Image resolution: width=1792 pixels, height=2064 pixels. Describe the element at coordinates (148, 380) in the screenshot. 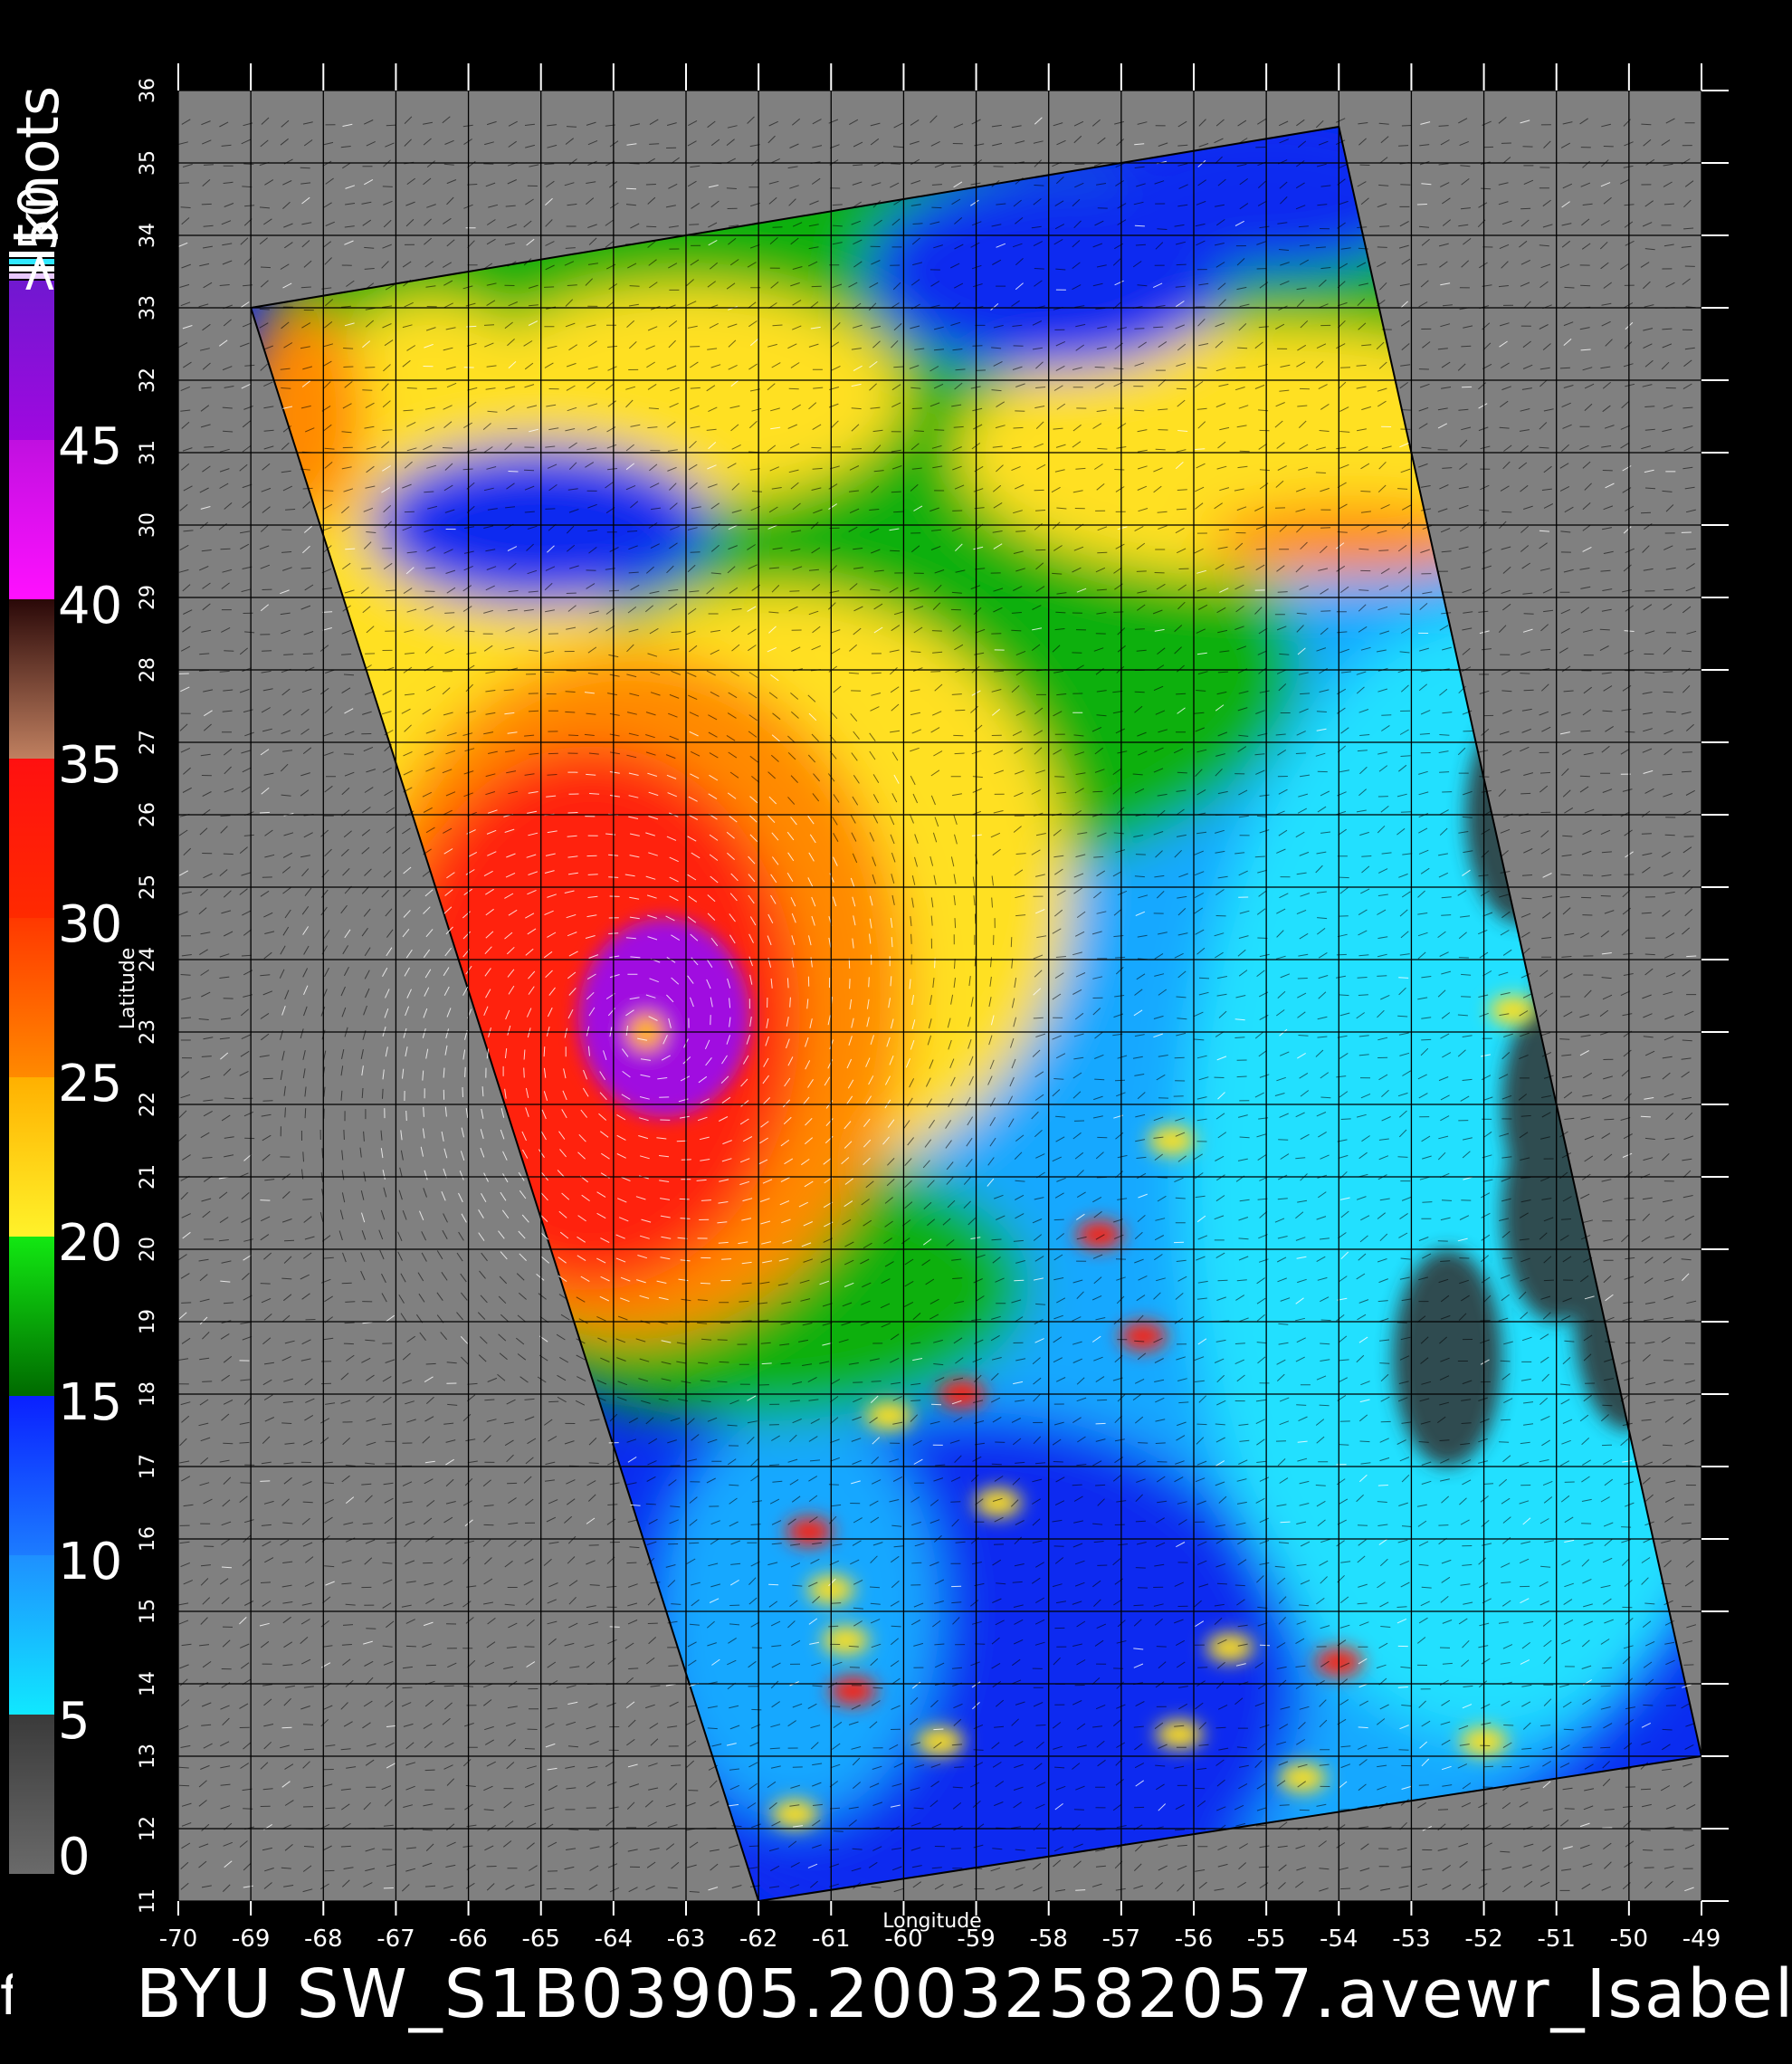

I see `latitude-tick-label: 32` at that location.